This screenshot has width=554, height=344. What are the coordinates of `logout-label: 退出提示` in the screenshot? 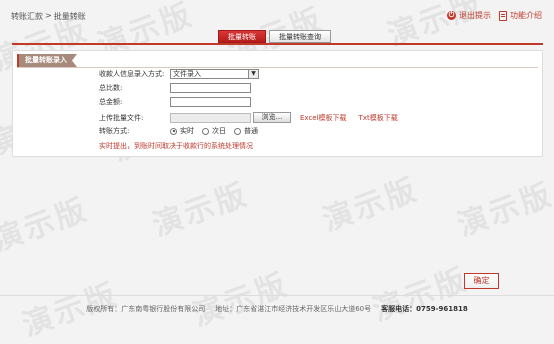 It's located at (475, 15).